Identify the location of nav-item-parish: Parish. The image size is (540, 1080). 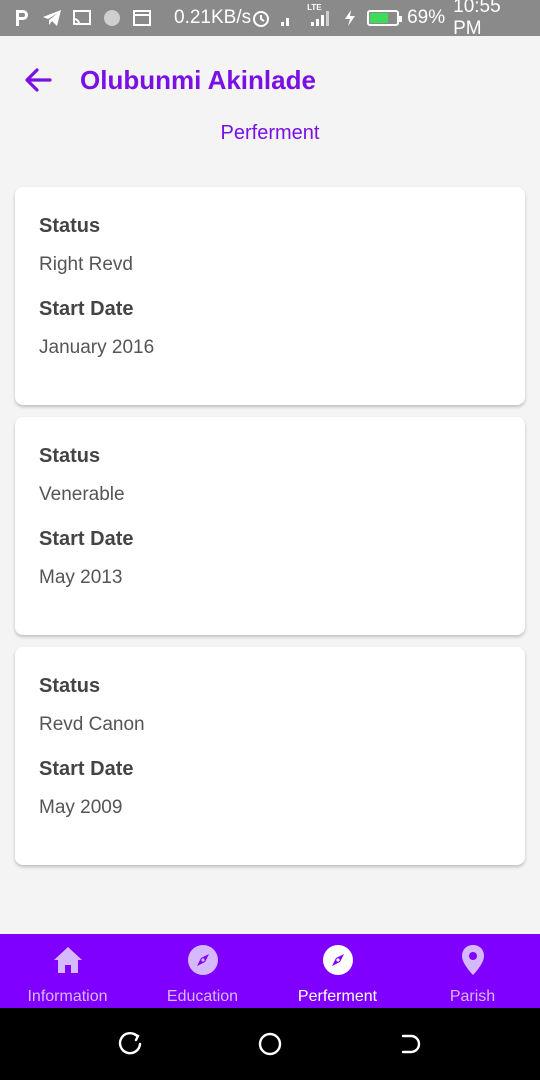
(472, 971).